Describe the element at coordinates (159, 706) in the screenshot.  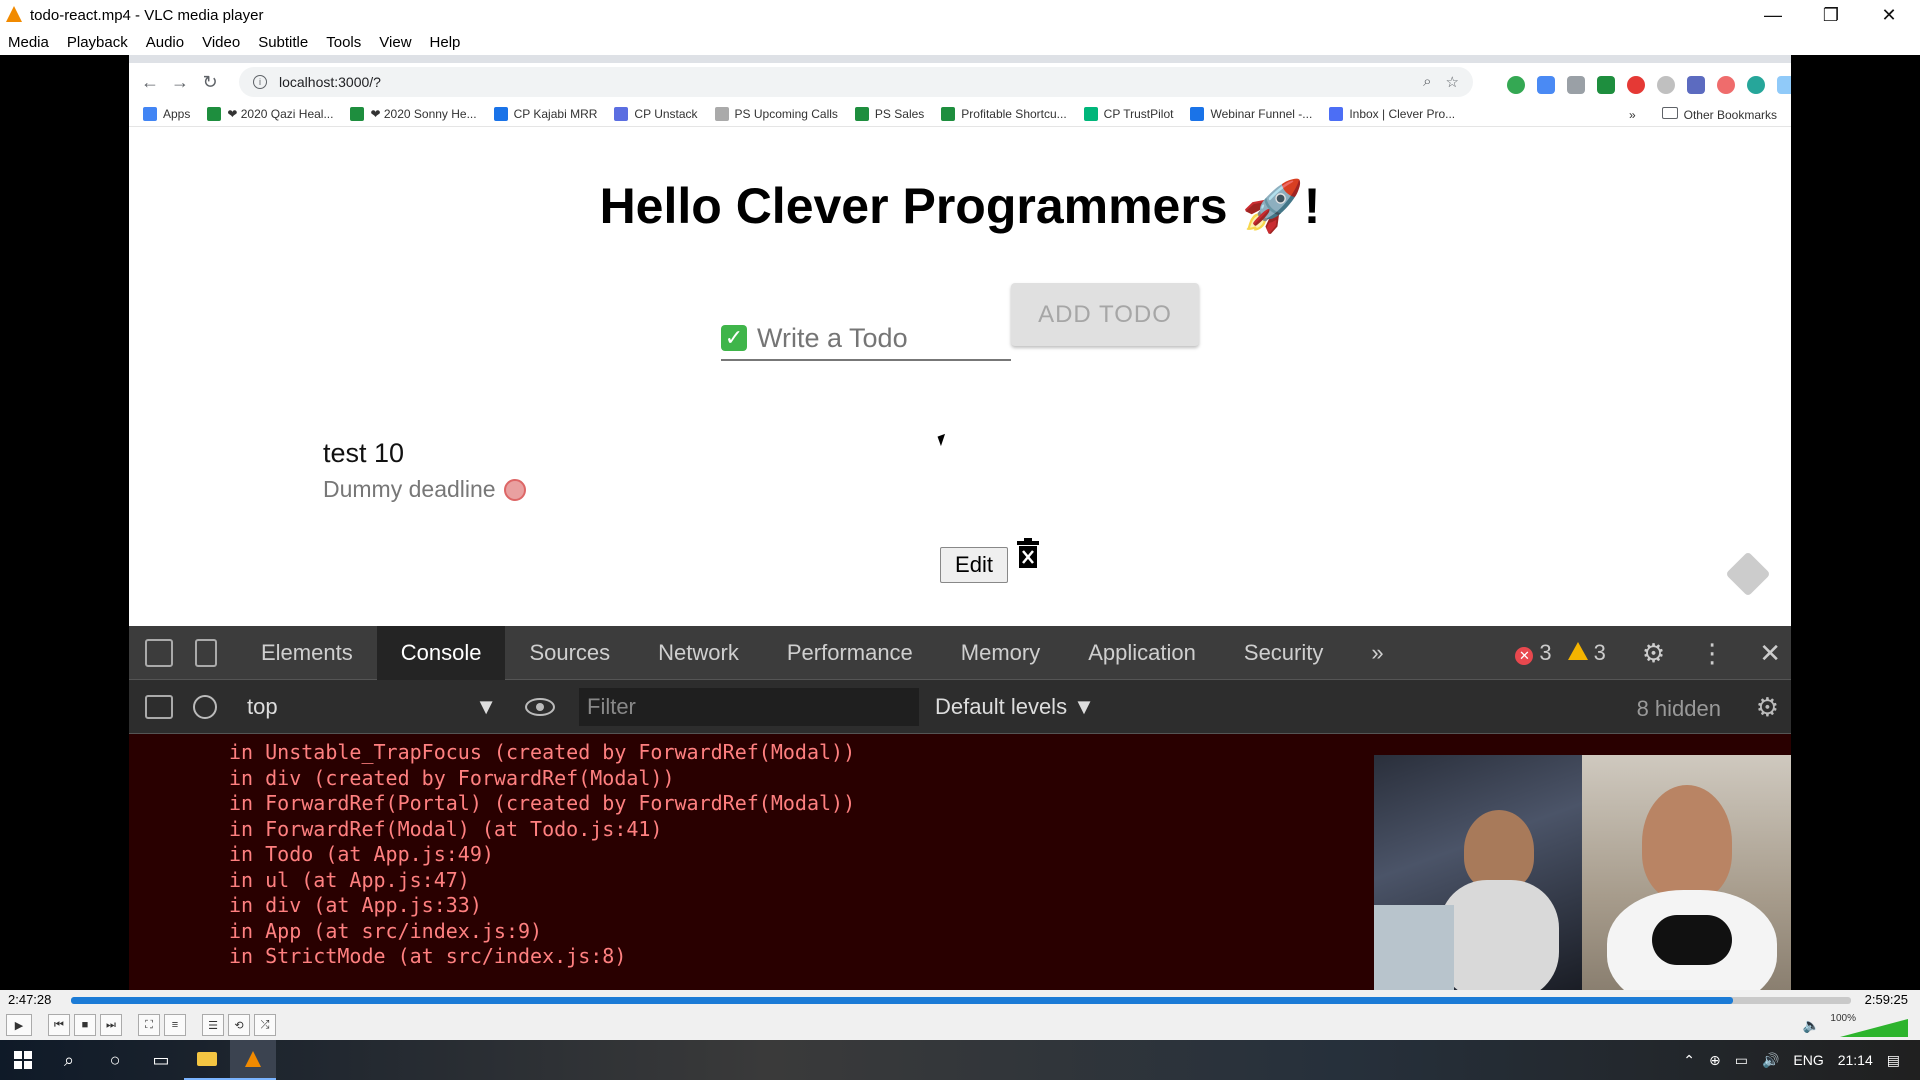
I see `sidebar-toggle-icon` at that location.